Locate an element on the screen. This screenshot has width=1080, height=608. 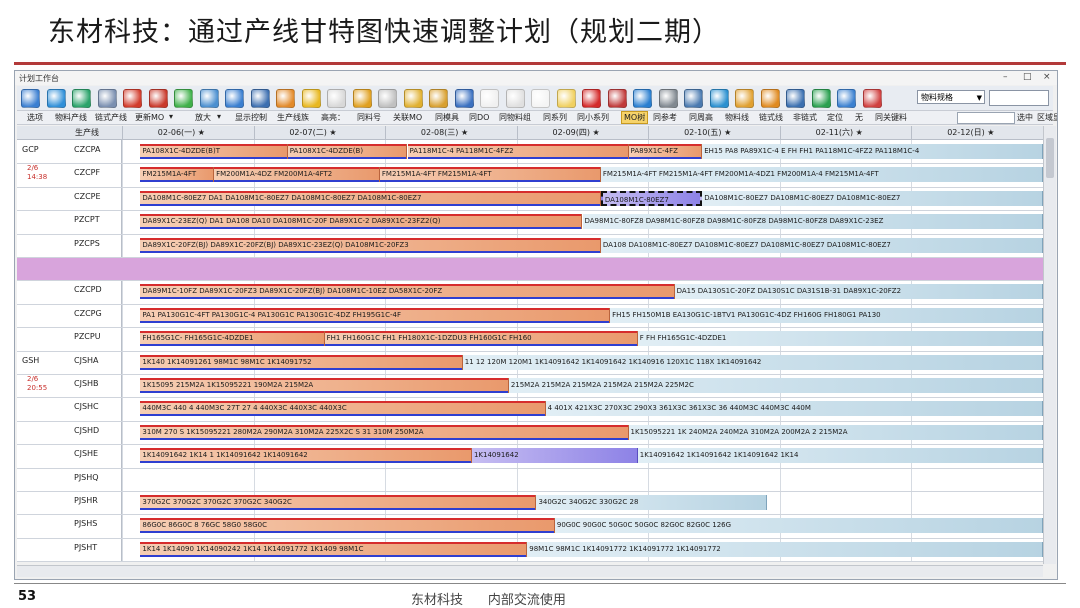
bars-icon is located at coordinates (209, 98).